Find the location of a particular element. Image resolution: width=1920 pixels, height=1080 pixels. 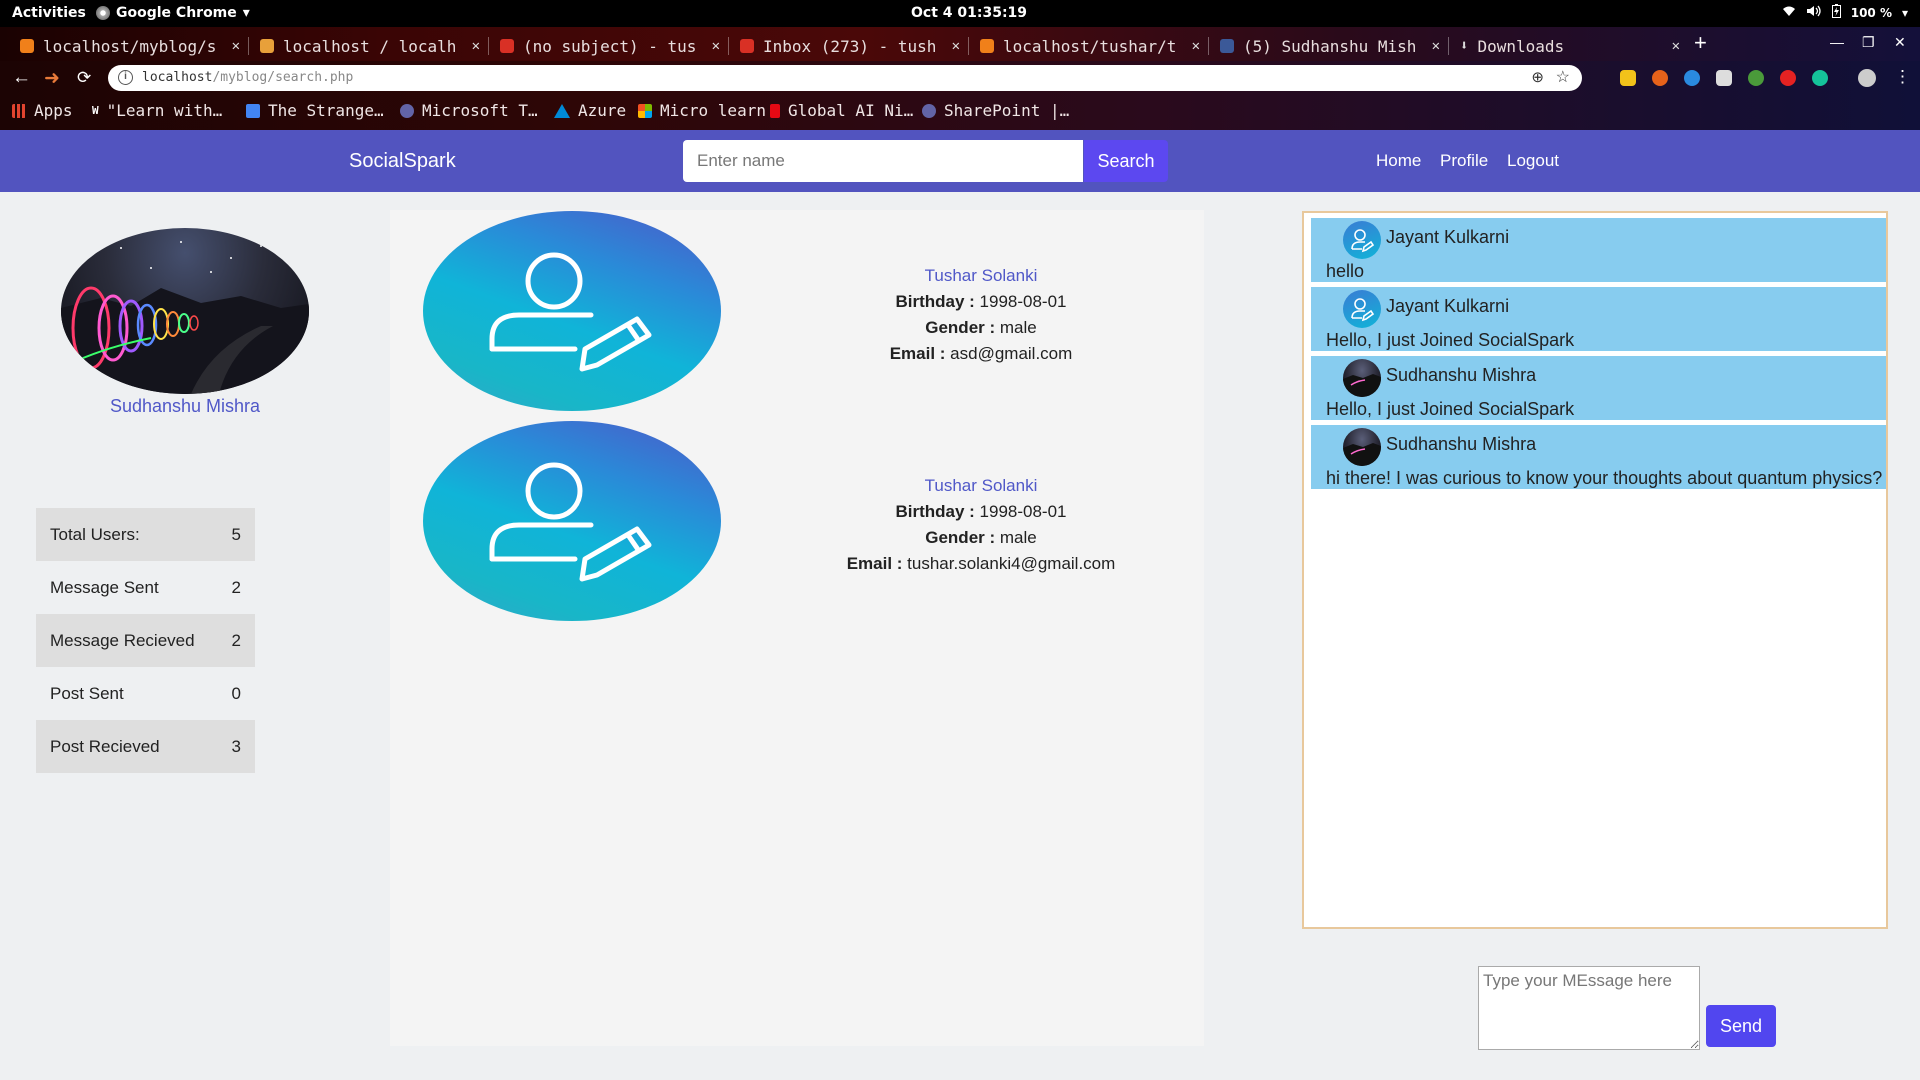

search-input is located at coordinates (883, 161).